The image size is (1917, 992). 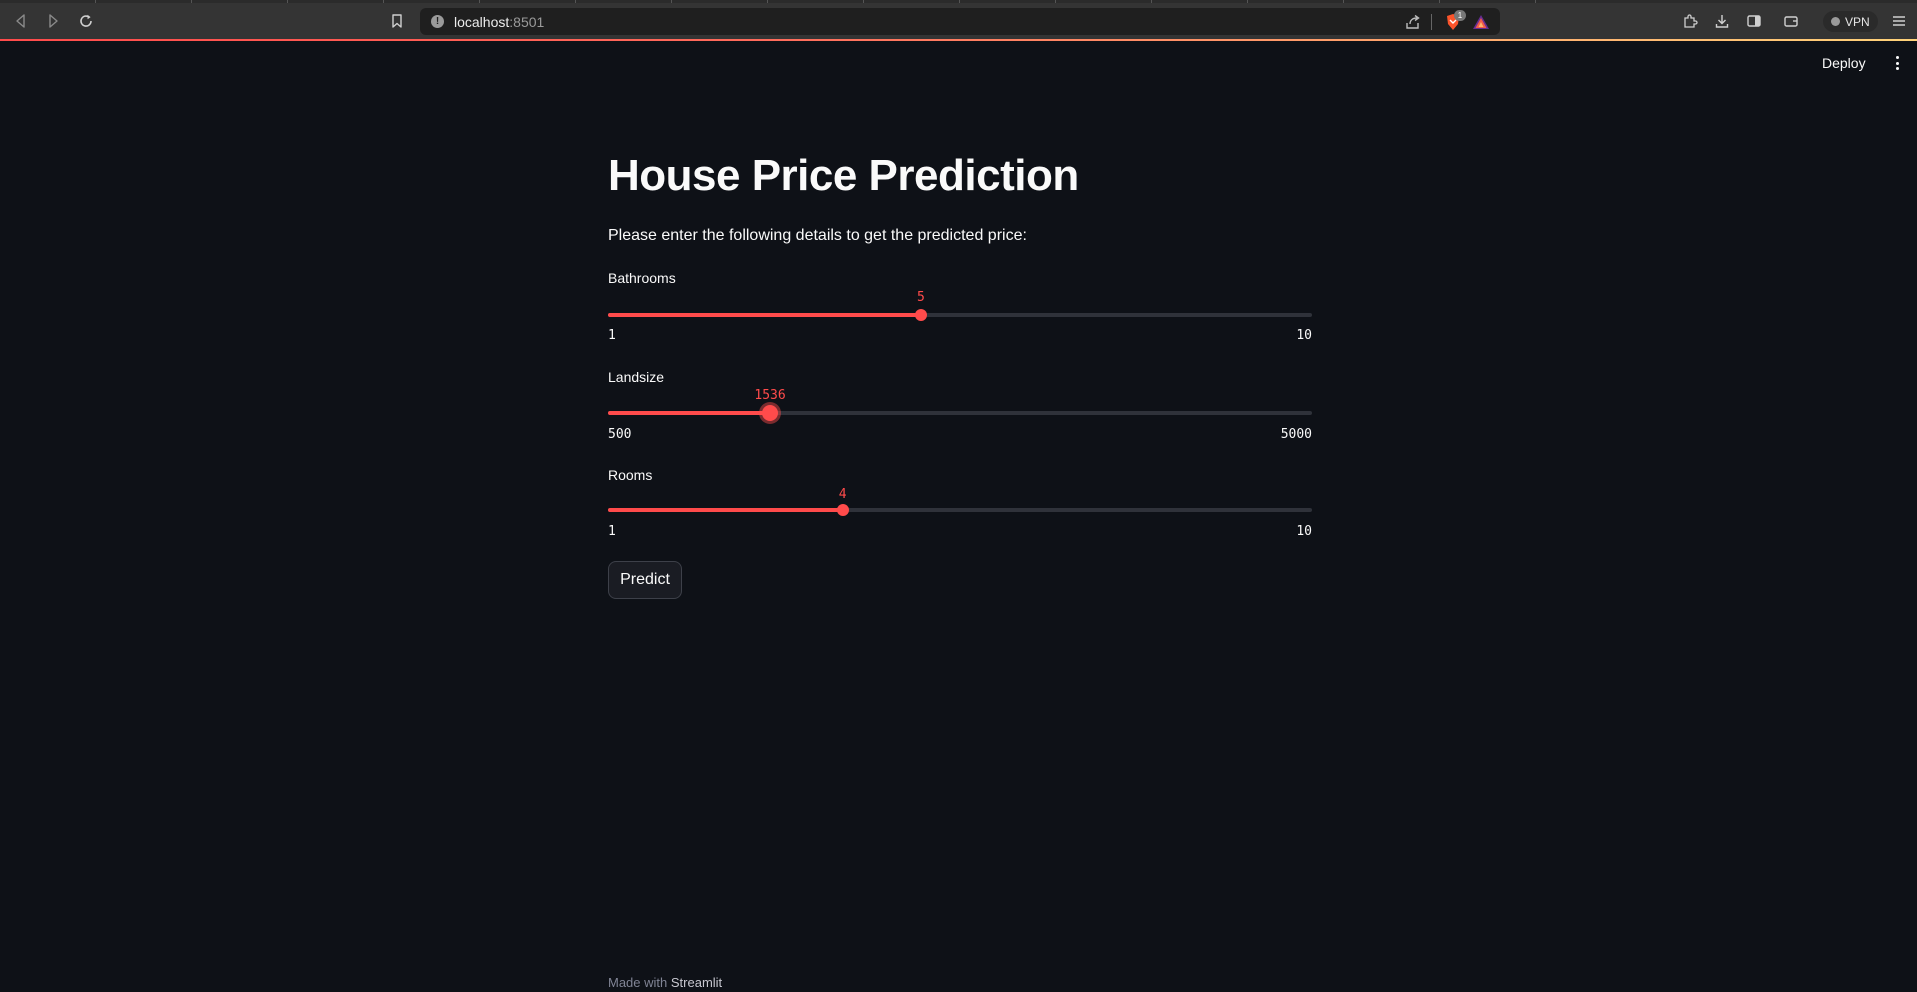 I want to click on share-icon, so click(x=1413, y=22).